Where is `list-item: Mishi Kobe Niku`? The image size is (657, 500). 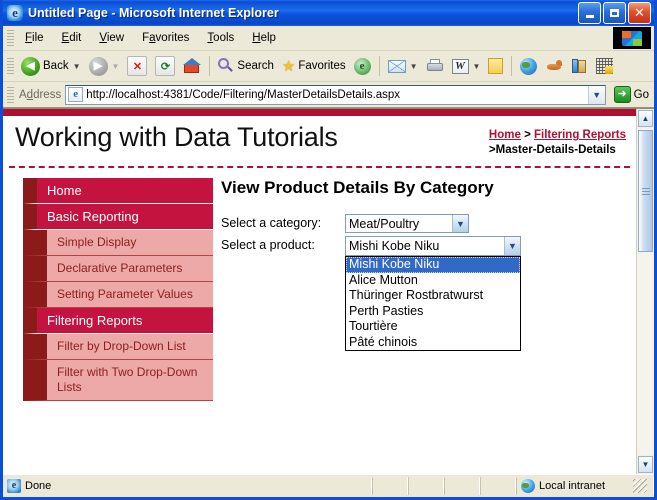 list-item: Mishi Kobe Niku is located at coordinates (433, 265).